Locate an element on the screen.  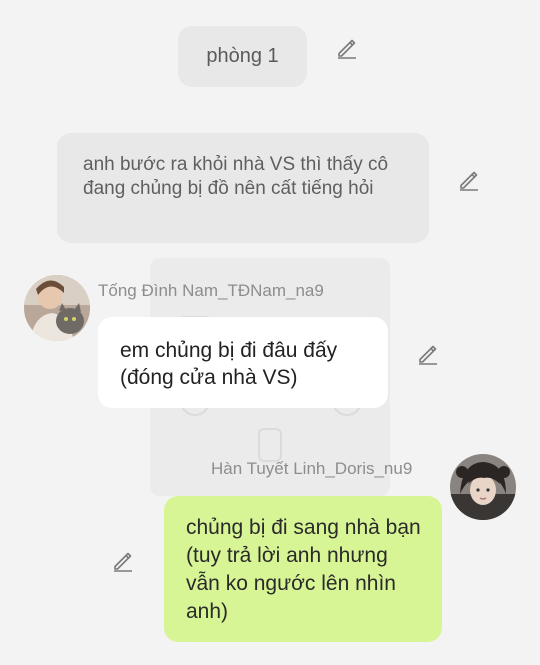
edit-scene-button is located at coordinates (347, 48).